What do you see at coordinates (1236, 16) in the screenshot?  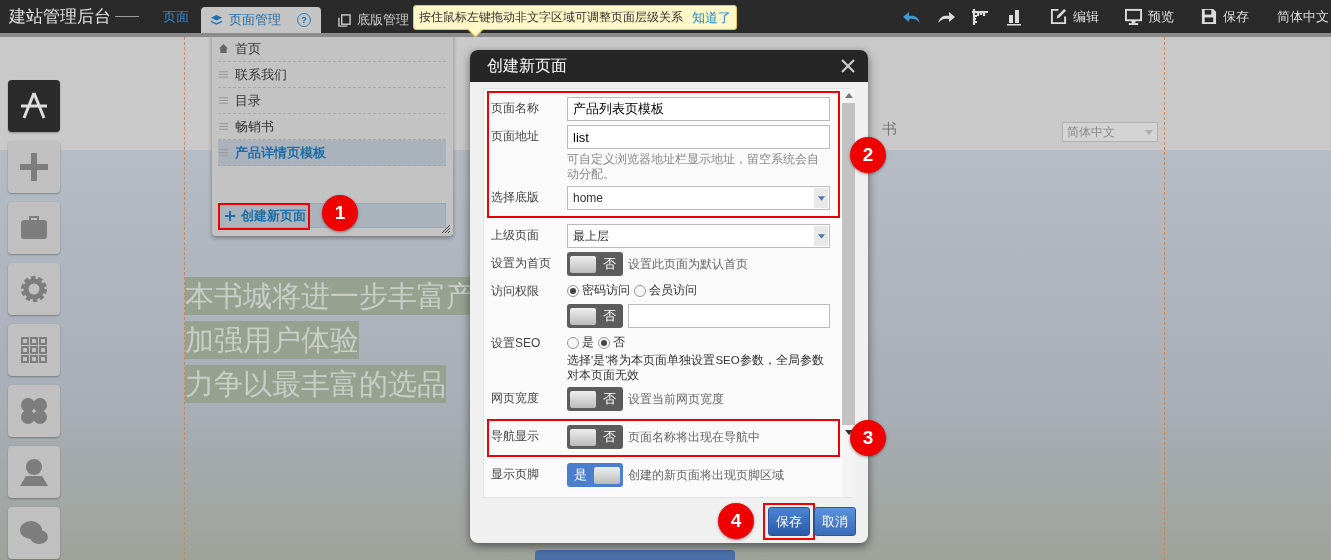 I see `toolbar-button: 保存` at bounding box center [1236, 16].